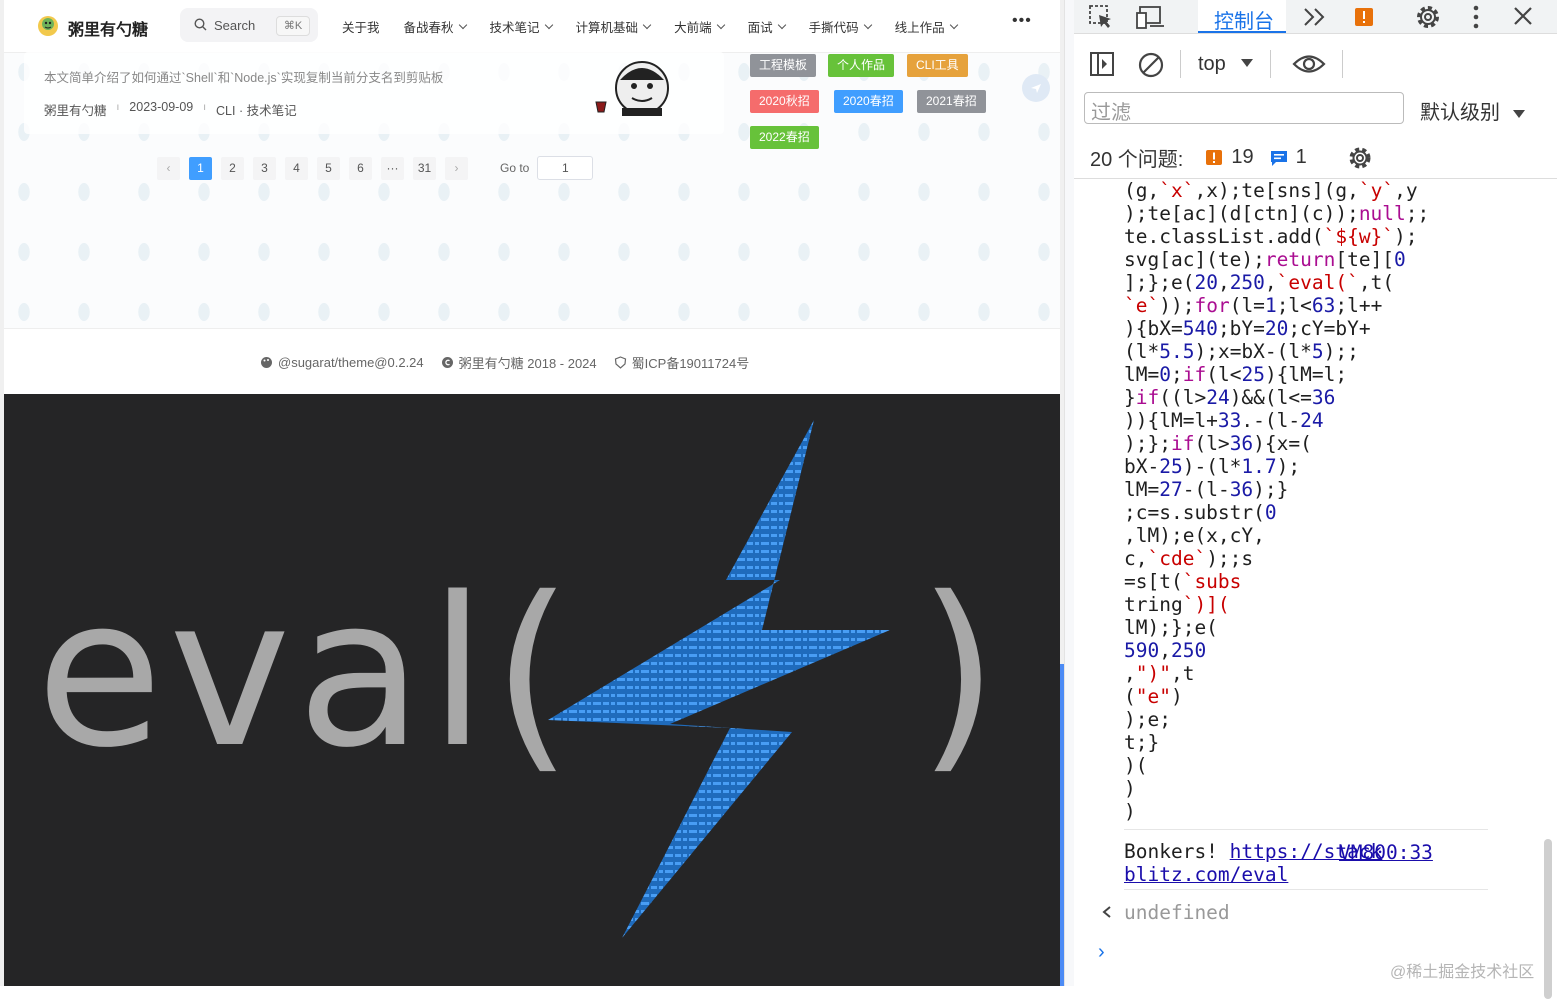 The height and width of the screenshot is (999, 1557). I want to click on return-value-arrow-icon, so click(1106, 912).